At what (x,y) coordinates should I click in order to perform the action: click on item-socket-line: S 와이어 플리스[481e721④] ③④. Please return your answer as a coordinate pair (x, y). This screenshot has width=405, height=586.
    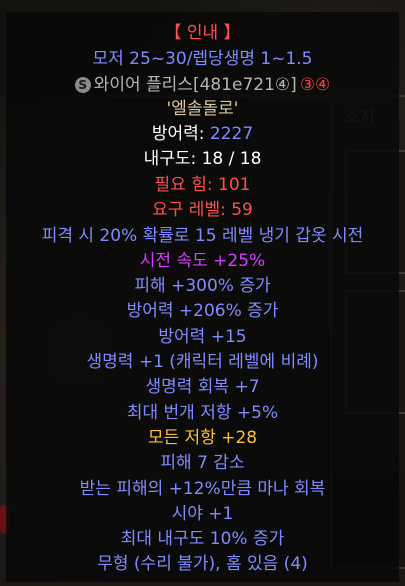
    Looking at the image, I should click on (202, 84).